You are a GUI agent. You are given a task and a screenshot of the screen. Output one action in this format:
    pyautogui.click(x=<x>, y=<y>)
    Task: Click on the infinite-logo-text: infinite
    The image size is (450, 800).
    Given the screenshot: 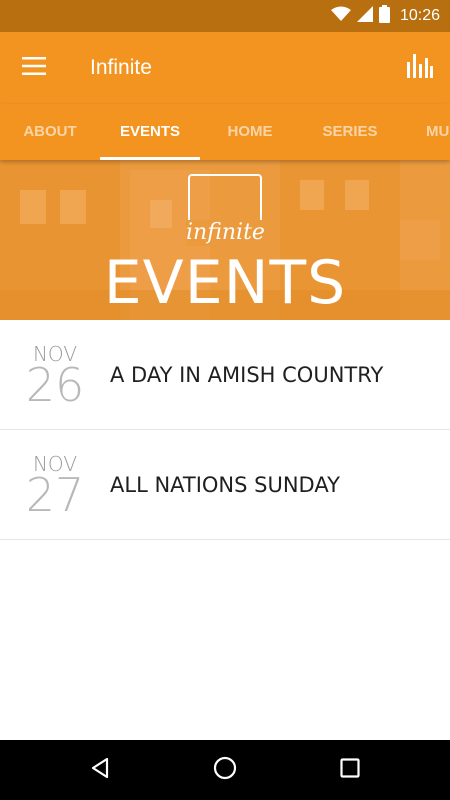 What is the action you would take?
    pyautogui.click(x=225, y=233)
    